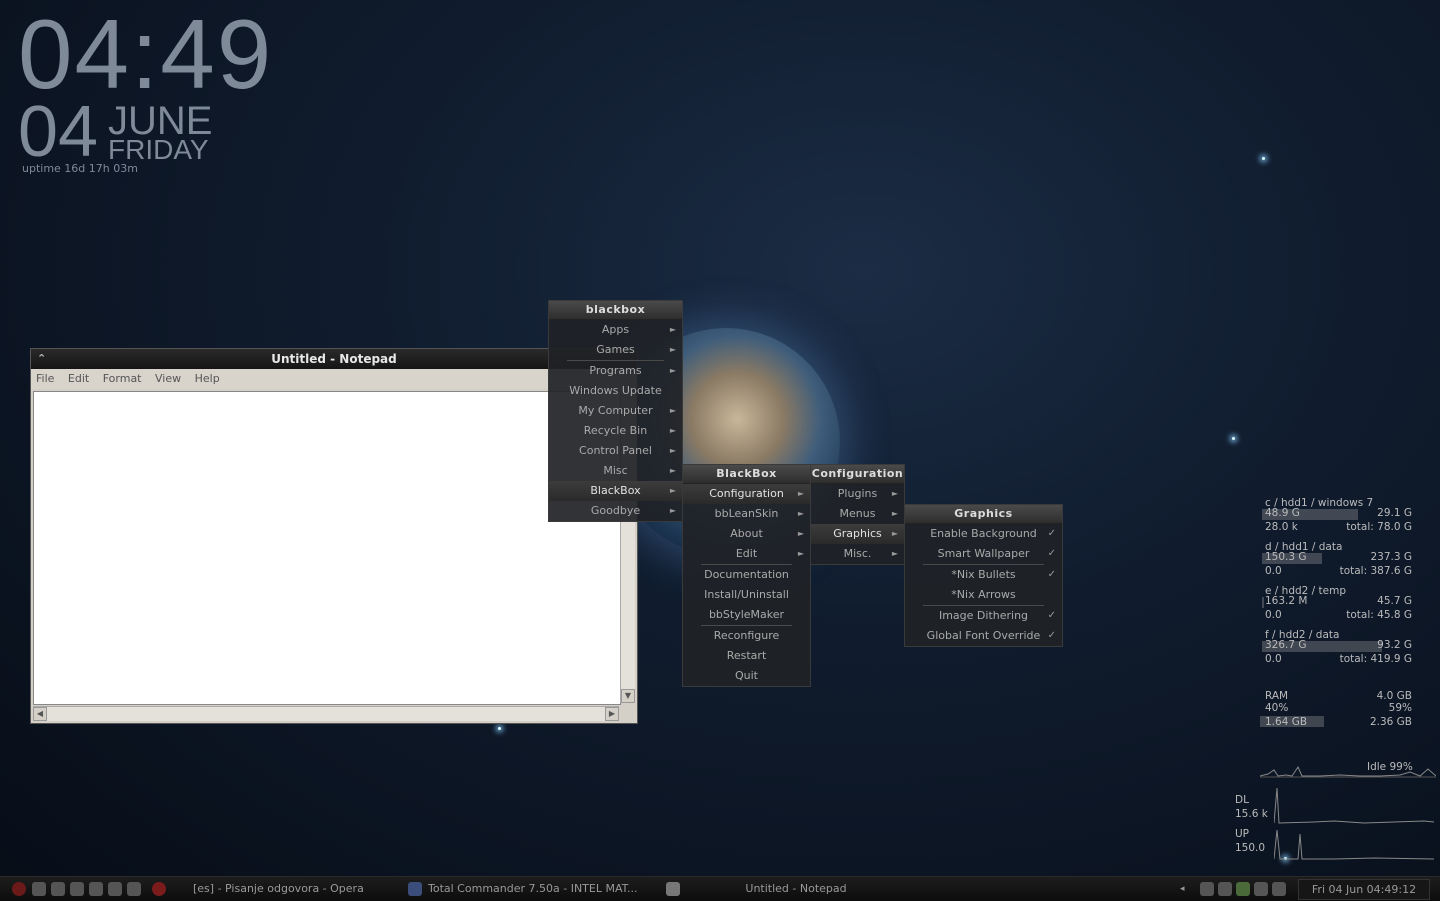  I want to click on menu-item-menus: Menus ►, so click(857, 514).